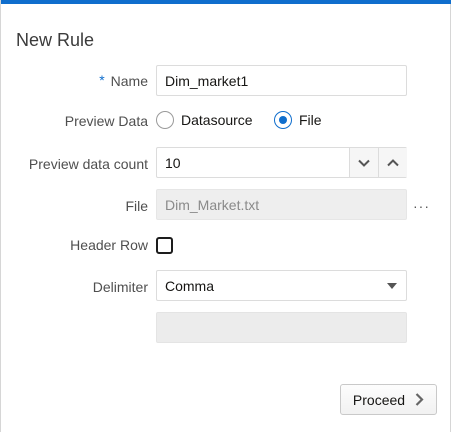 This screenshot has width=451, height=432. I want to click on delimiter-custom-field, so click(281, 327).